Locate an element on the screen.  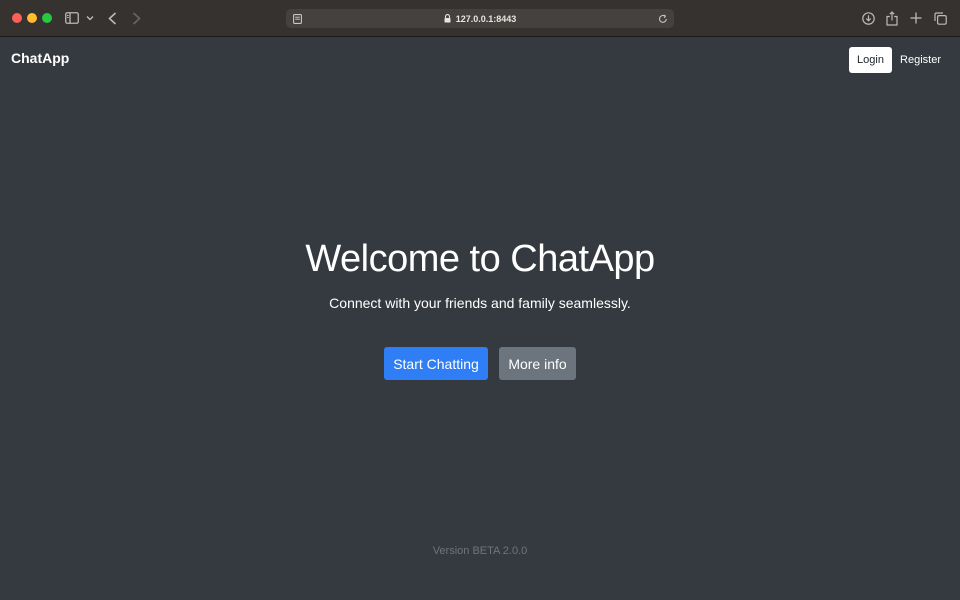
version-label: Version BETA 2.0.0 is located at coordinates (480, 551).